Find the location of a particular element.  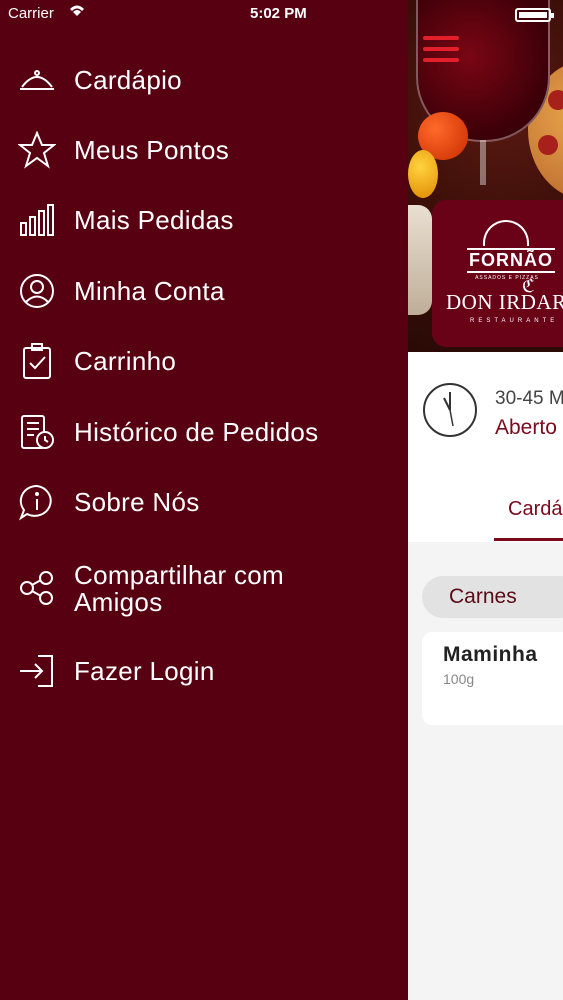

bar-chart-icon is located at coordinates (37, 220).